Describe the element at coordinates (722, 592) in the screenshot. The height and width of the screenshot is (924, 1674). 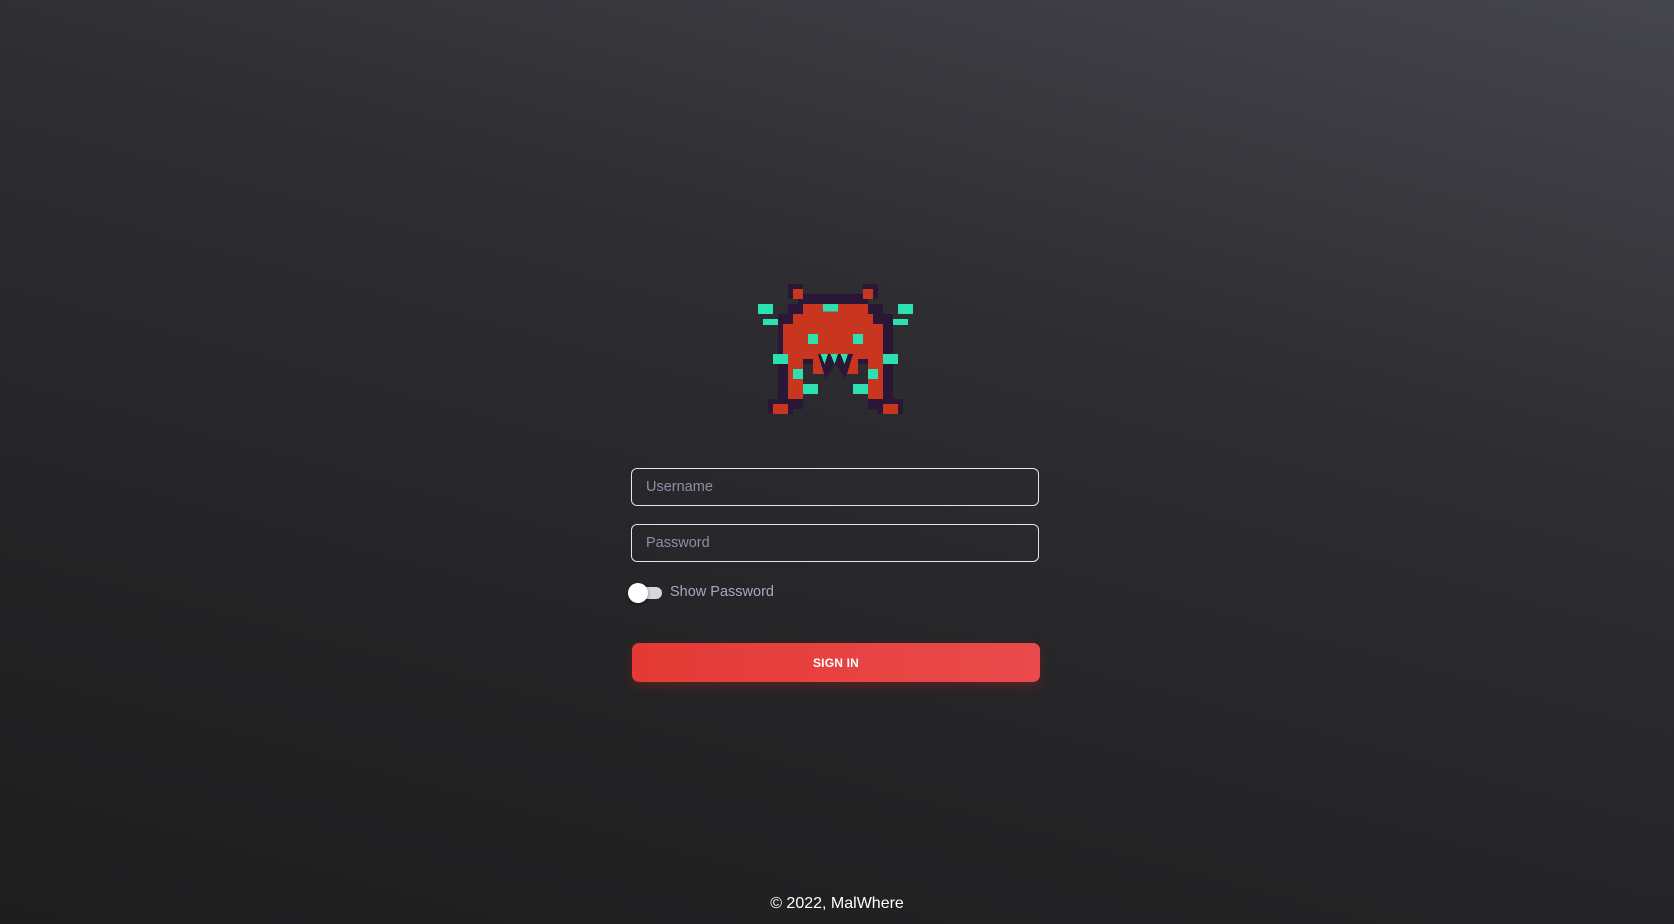
I see `show-password-label: Show Password` at that location.